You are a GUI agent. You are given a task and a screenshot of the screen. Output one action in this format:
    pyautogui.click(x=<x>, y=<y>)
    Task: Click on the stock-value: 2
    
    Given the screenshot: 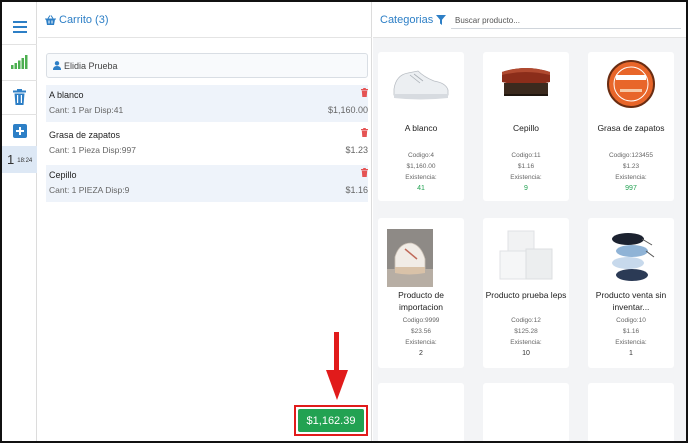 What is the action you would take?
    pyautogui.click(x=421, y=353)
    